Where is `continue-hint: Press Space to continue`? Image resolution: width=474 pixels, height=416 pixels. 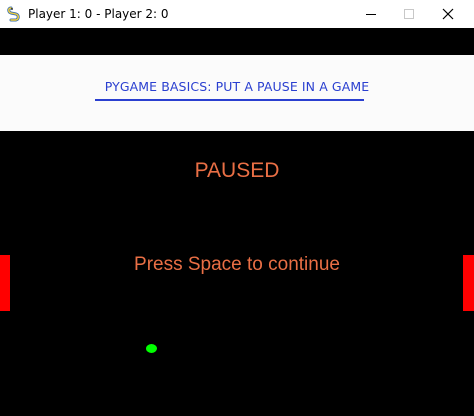
continue-hint: Press Space to continue is located at coordinates (237, 264).